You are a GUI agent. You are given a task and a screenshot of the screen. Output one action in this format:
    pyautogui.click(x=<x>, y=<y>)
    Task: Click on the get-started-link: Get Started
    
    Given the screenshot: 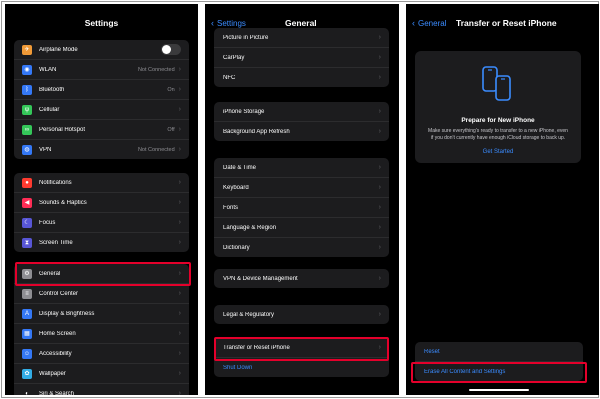 What is the action you would take?
    pyautogui.click(x=498, y=152)
    